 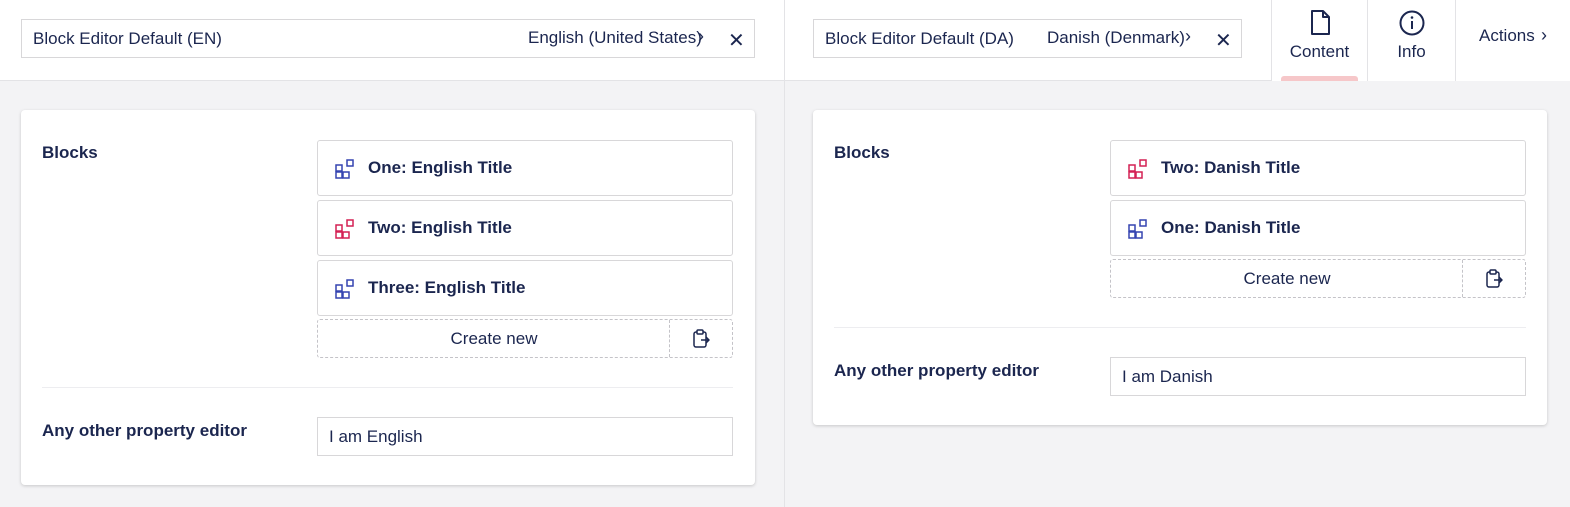 I want to click on actions-menu: Actions ›, so click(x=1512, y=40).